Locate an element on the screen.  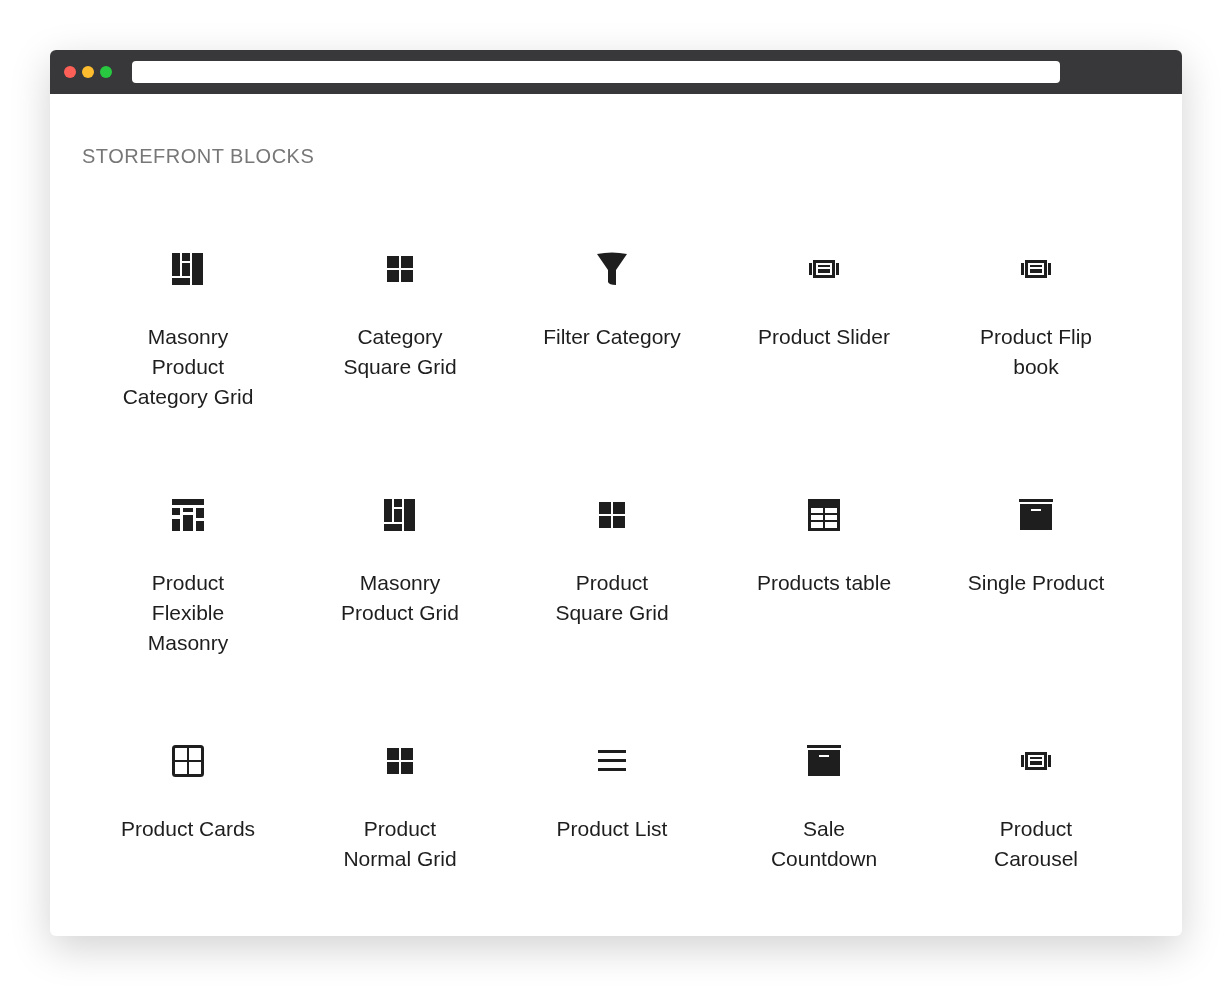
block-label: Product Square Grid is located at coordinates (612, 598).